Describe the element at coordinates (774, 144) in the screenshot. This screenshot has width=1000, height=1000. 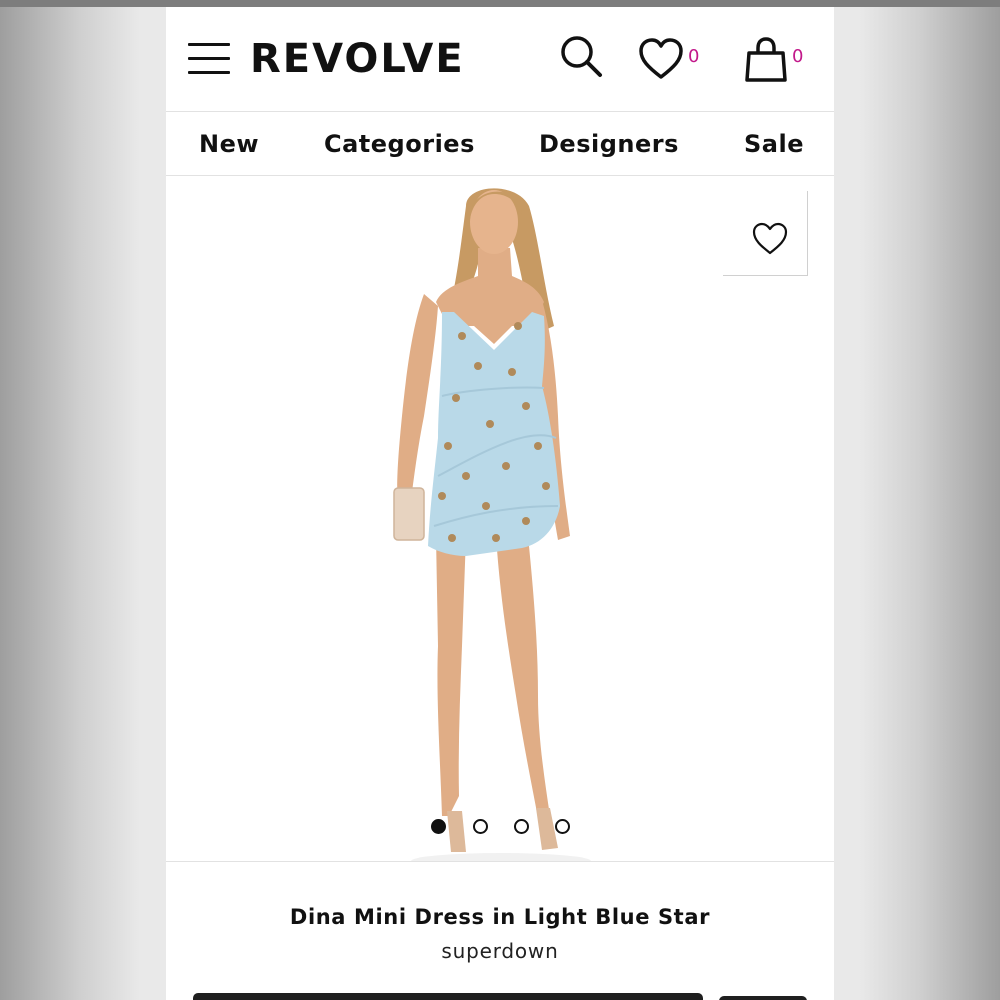
I see `nav-item-sale: Sale` at that location.